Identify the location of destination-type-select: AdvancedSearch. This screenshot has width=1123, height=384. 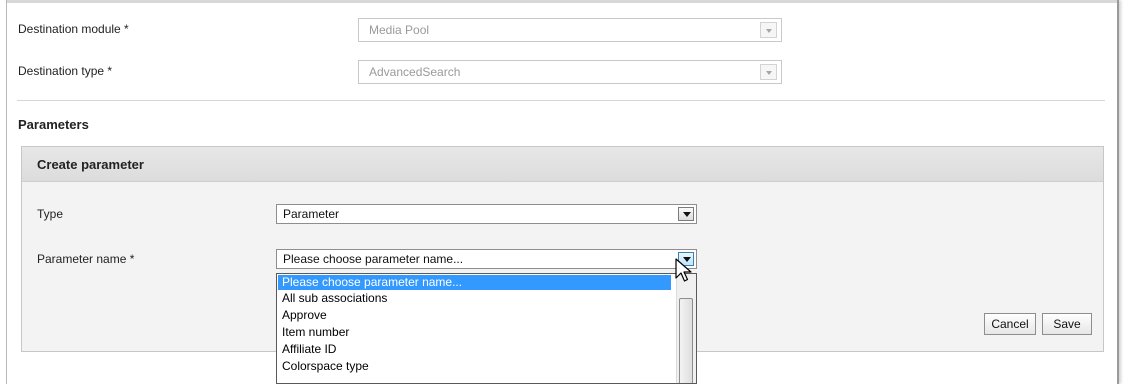
(570, 72).